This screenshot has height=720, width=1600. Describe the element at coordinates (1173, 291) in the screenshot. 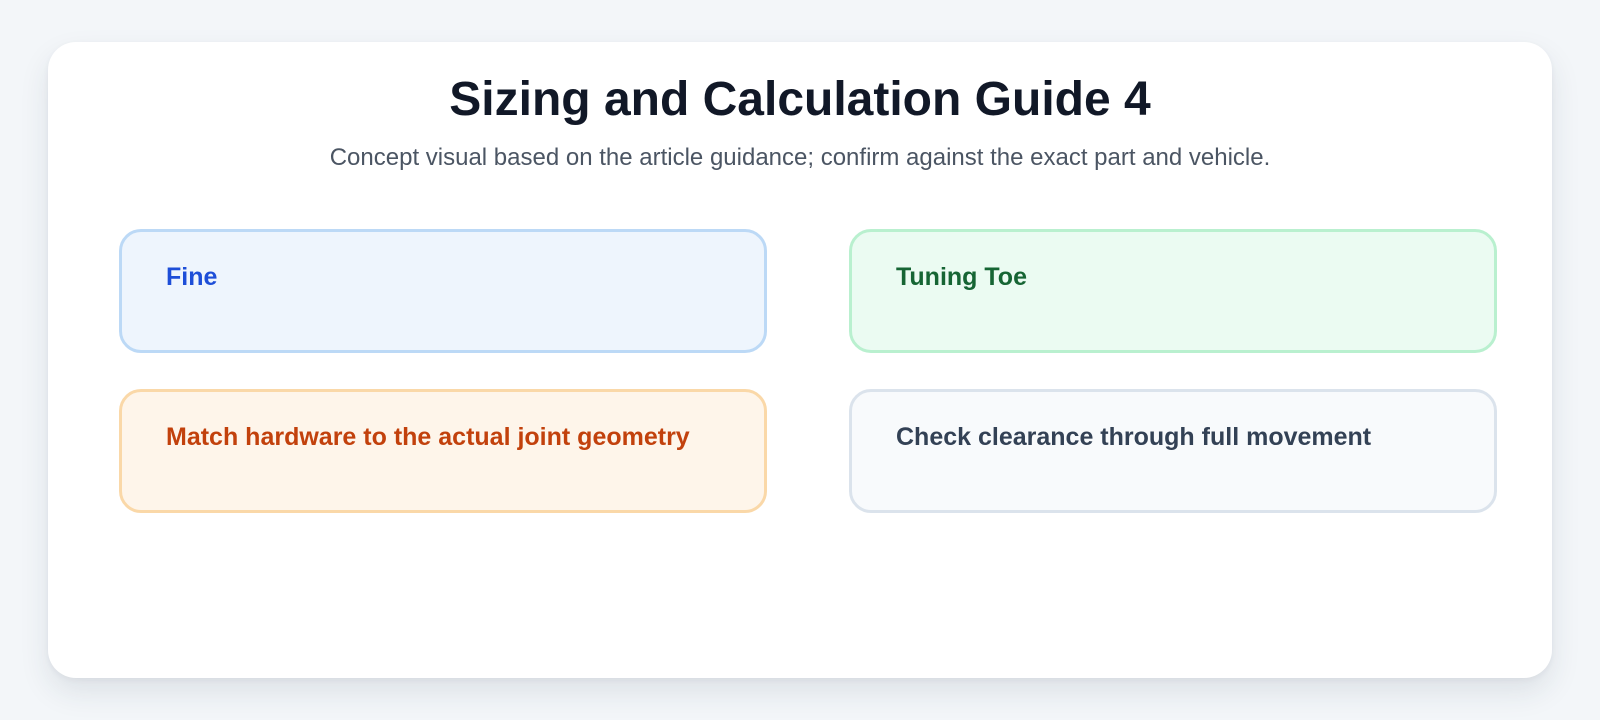

I see `panel-tuning-toe: Tuning Toe` at that location.